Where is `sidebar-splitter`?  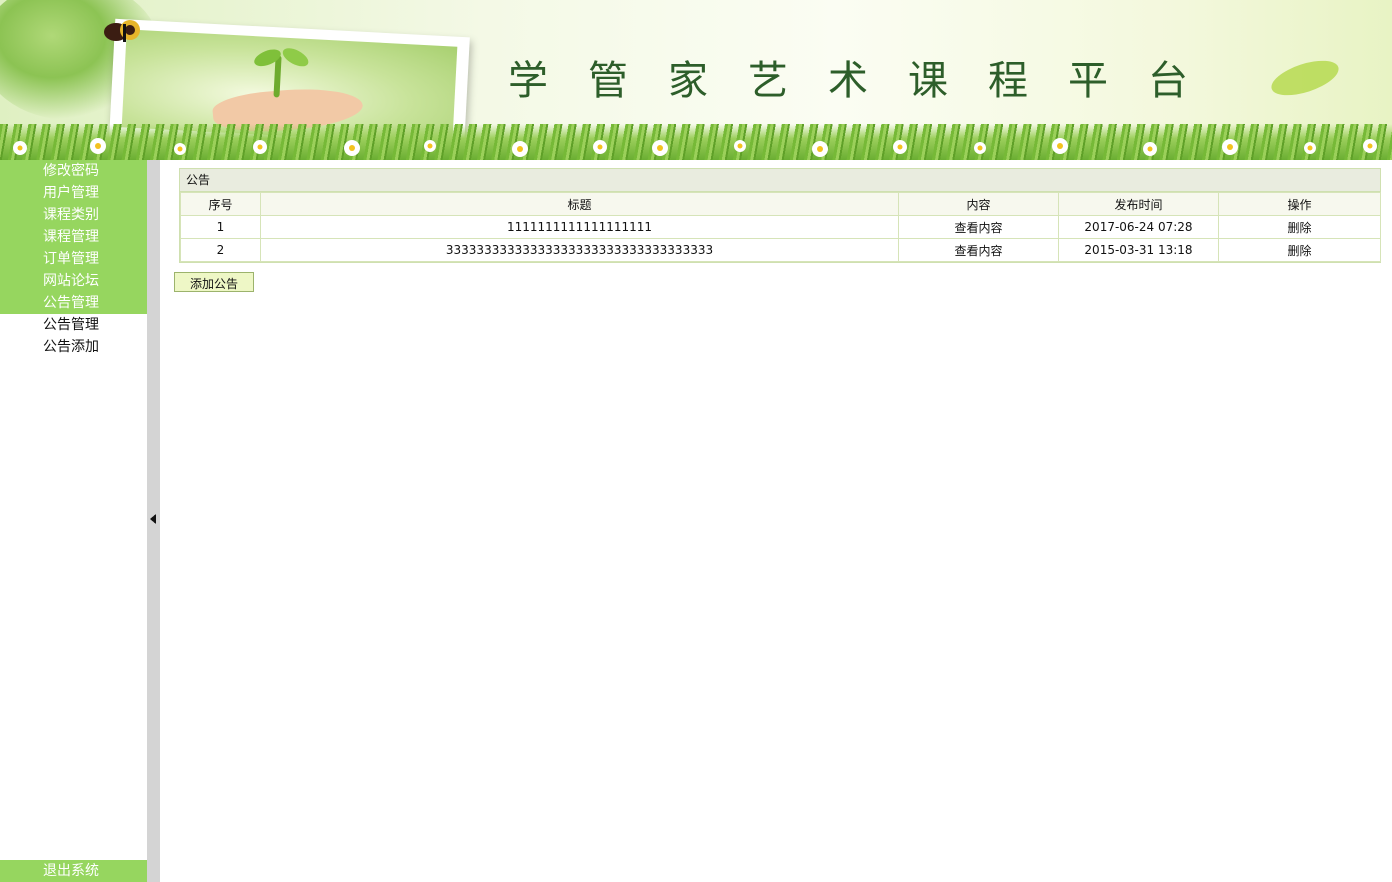 sidebar-splitter is located at coordinates (153, 521).